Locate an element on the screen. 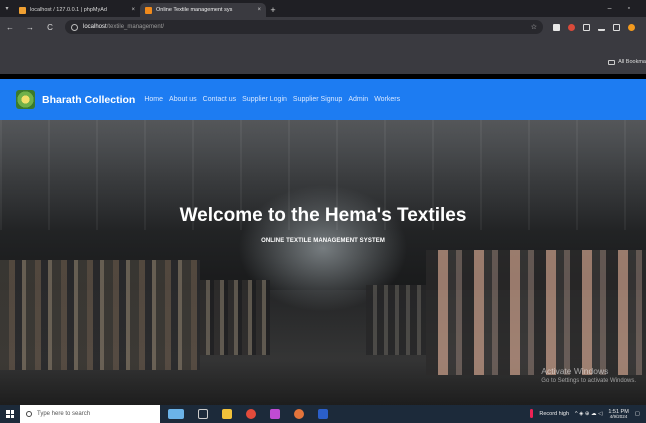  tab-label: localhost / 127.0.0.1 | phpMyAd is located at coordinates (68, 10).